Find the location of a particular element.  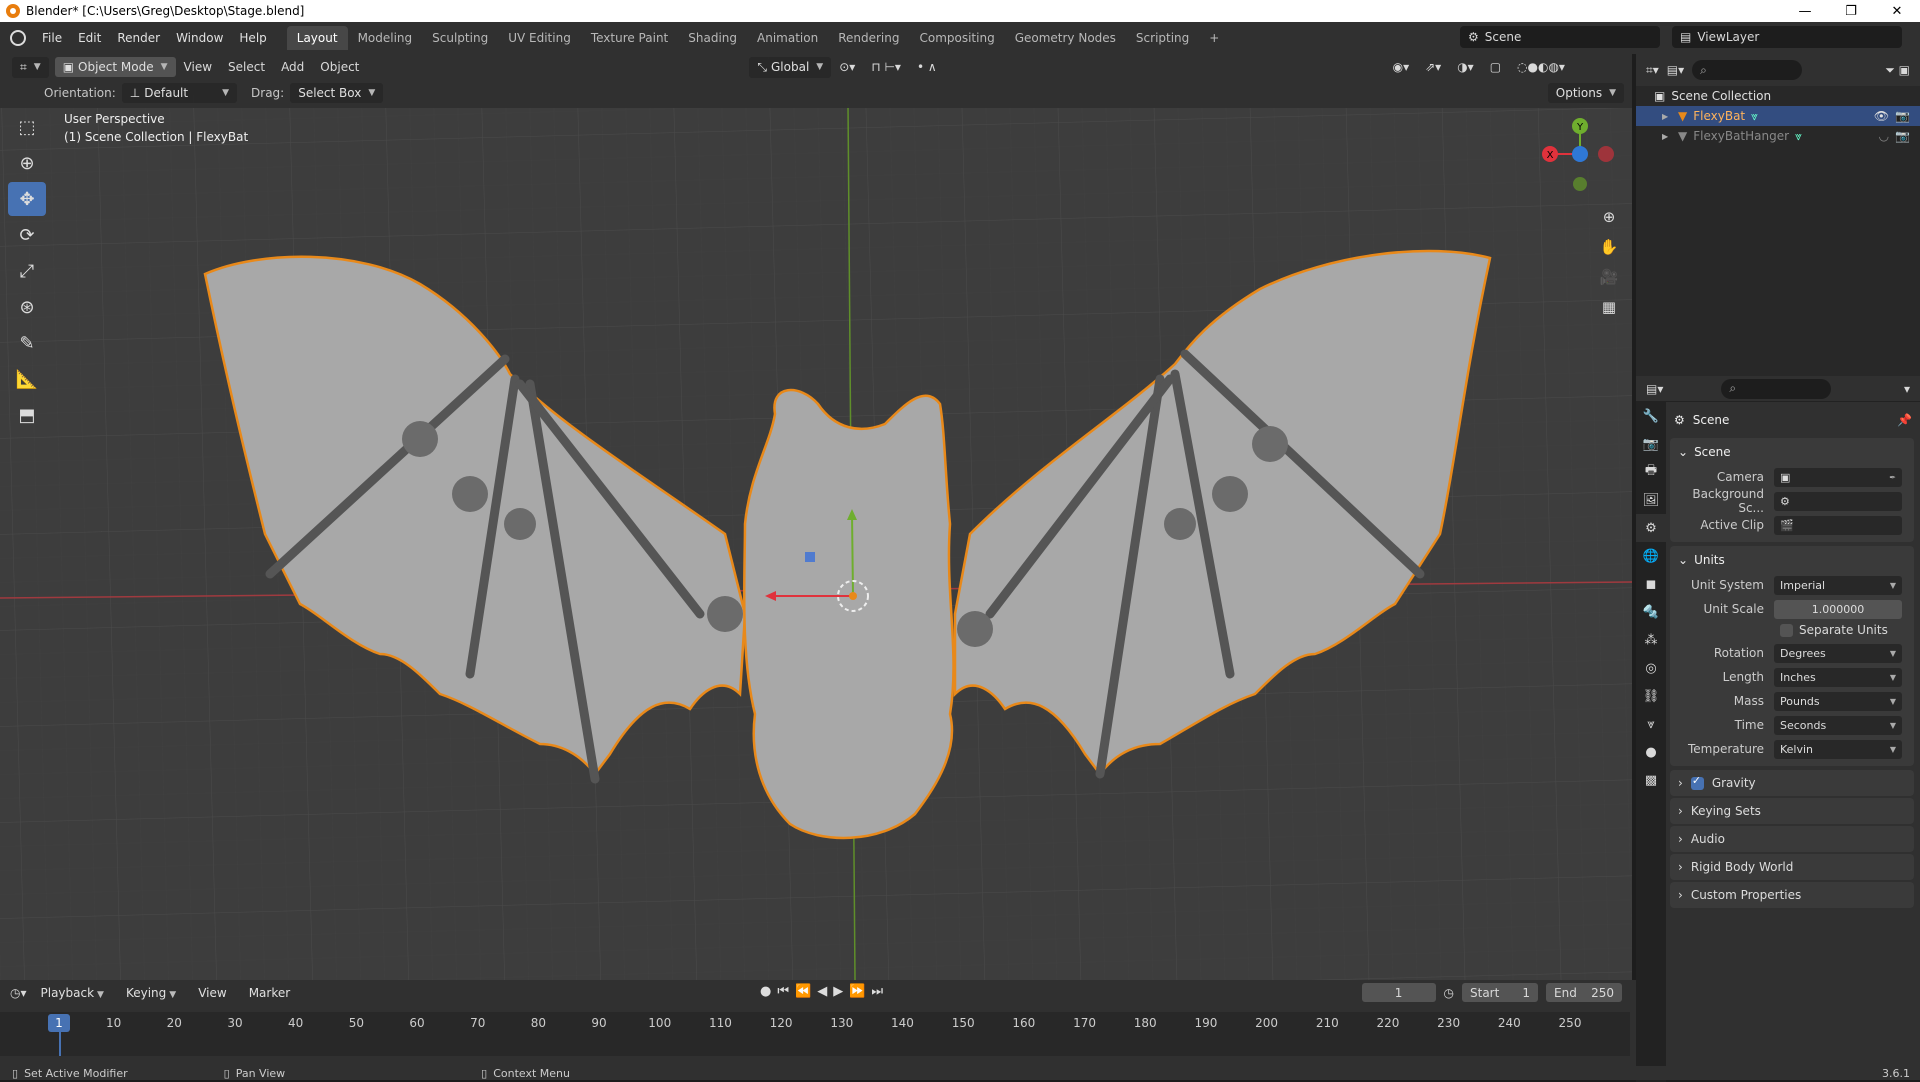

menu-edit: Edit is located at coordinates (89, 38).